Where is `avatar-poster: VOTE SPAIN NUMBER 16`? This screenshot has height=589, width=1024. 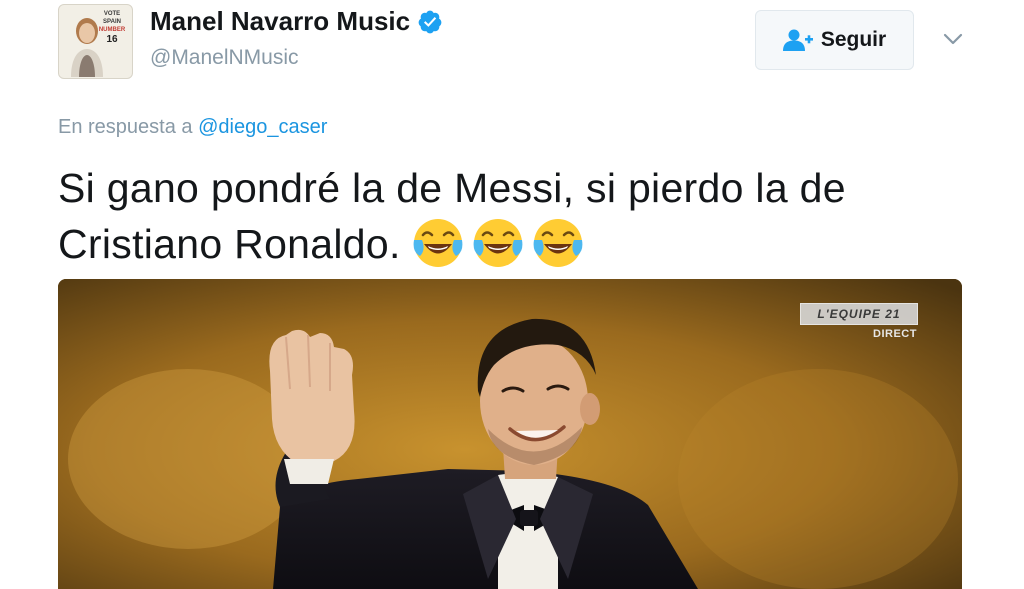
avatar-poster: VOTE SPAIN NUMBER 16 is located at coordinates (112, 28).